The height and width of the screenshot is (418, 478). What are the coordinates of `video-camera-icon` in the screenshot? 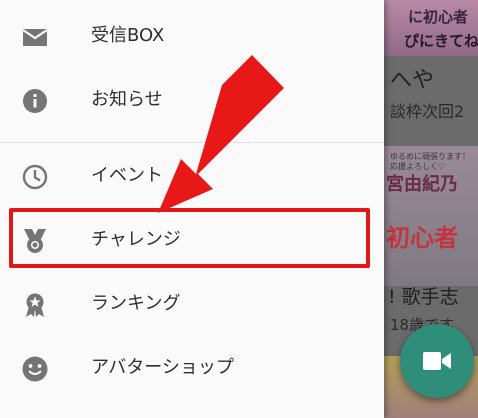 It's located at (437, 361).